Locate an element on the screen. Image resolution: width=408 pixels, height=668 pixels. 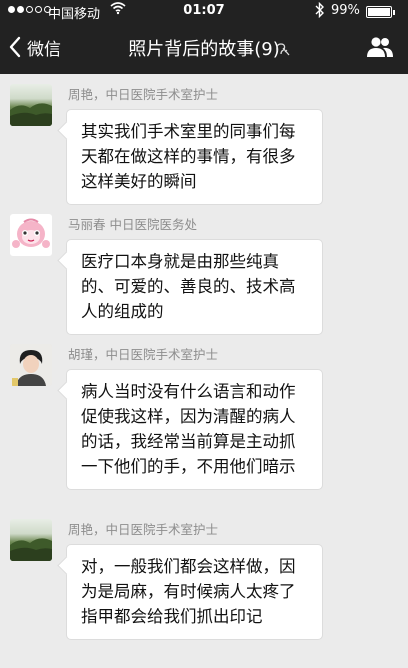
person-photo-avatar is located at coordinates (31, 365).